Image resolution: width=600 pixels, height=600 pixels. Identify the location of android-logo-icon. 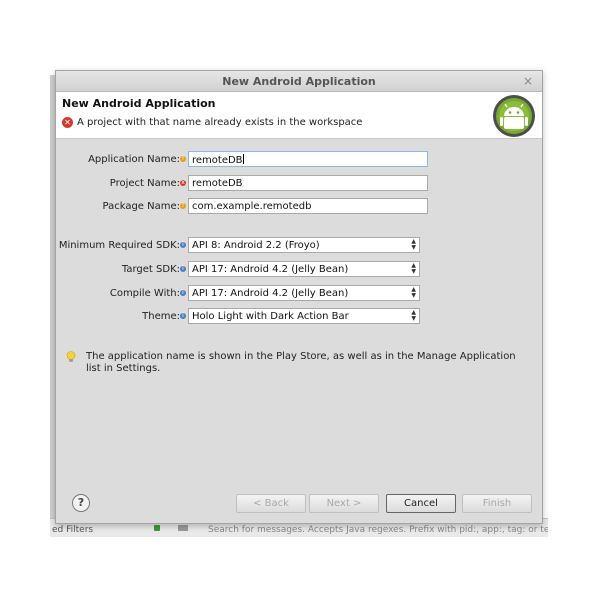
(514, 116).